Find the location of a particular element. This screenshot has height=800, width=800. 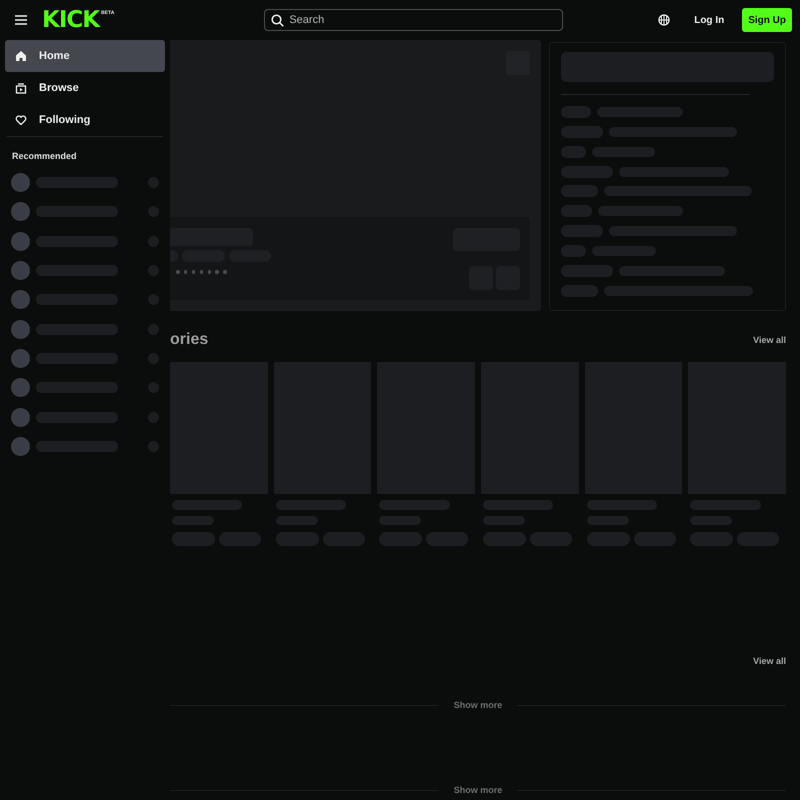

sign-up-button: Sign Up is located at coordinates (767, 20).